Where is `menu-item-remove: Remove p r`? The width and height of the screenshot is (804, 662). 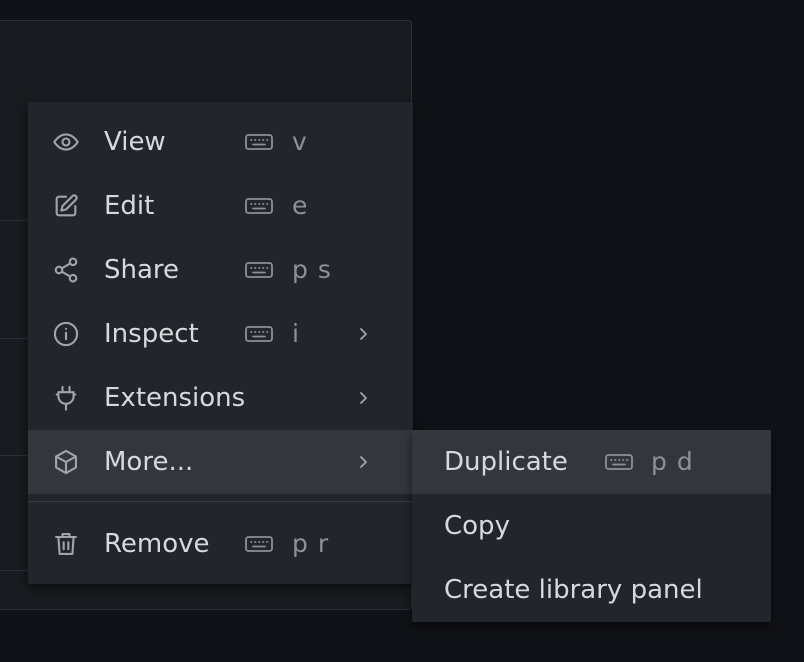
menu-item-remove: Remove p r is located at coordinates (220, 544).